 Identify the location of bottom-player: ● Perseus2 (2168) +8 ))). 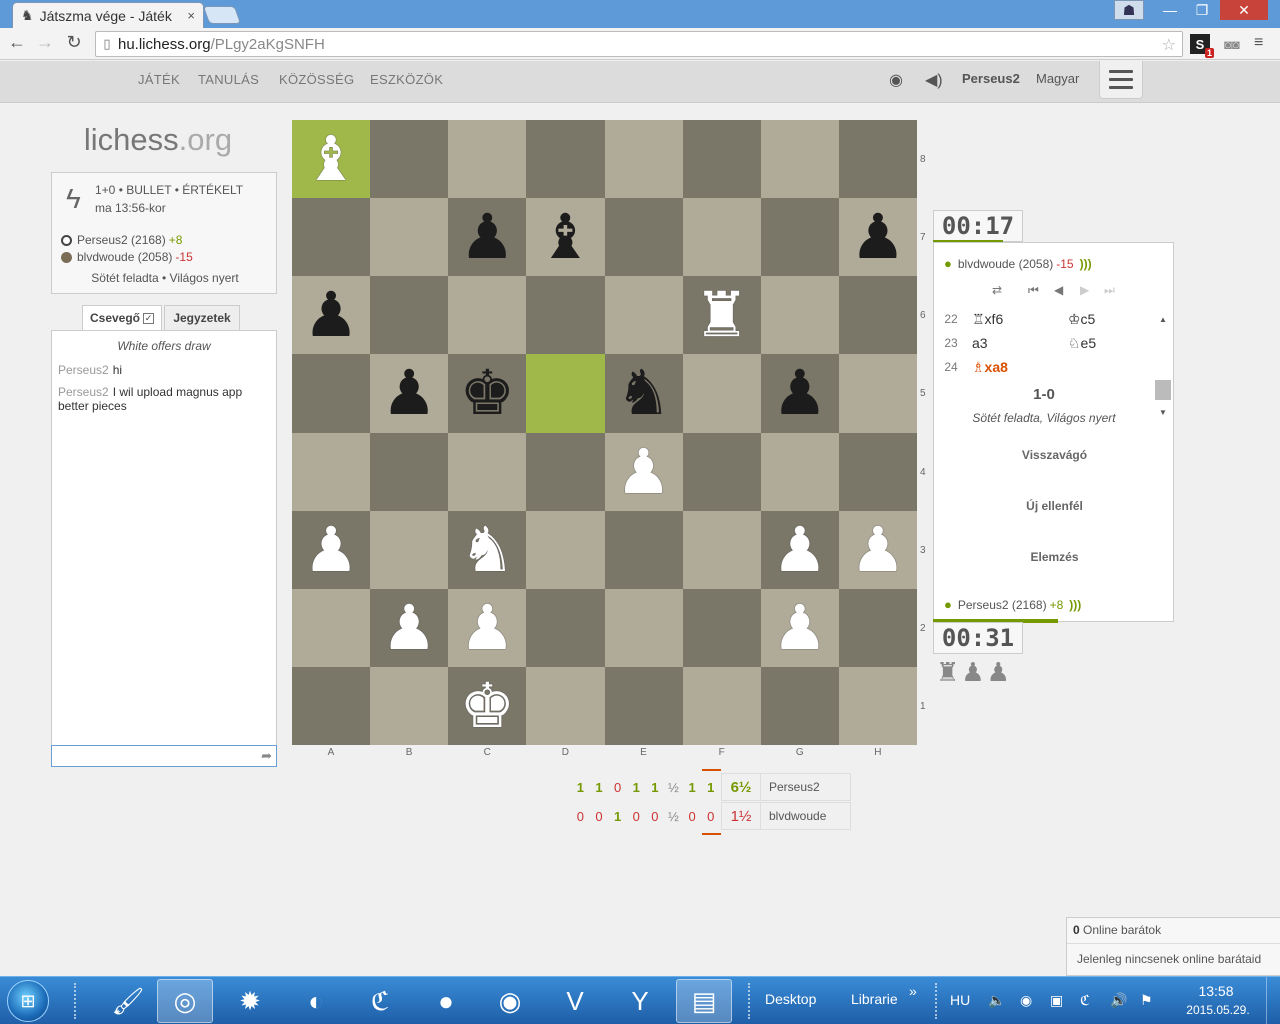
(1012, 604).